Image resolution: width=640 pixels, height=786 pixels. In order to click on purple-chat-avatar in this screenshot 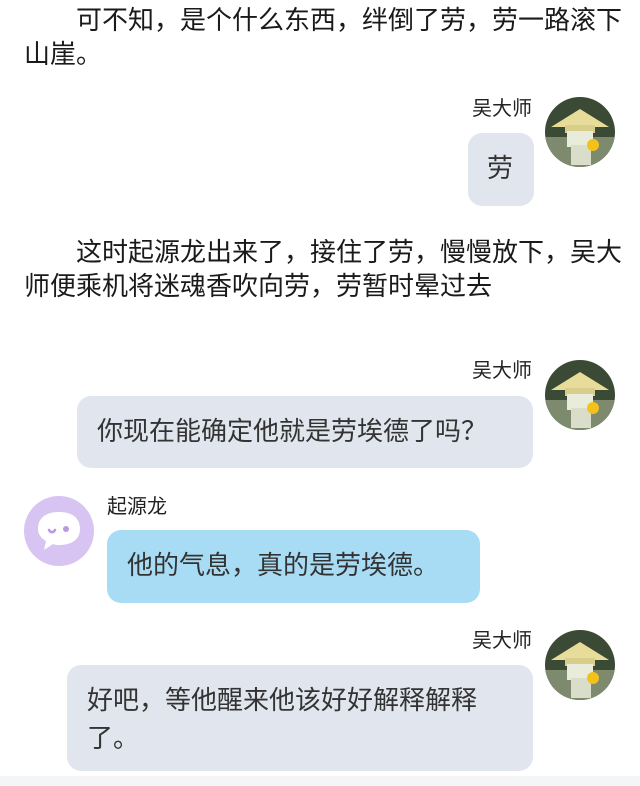, I will do `click(59, 531)`.